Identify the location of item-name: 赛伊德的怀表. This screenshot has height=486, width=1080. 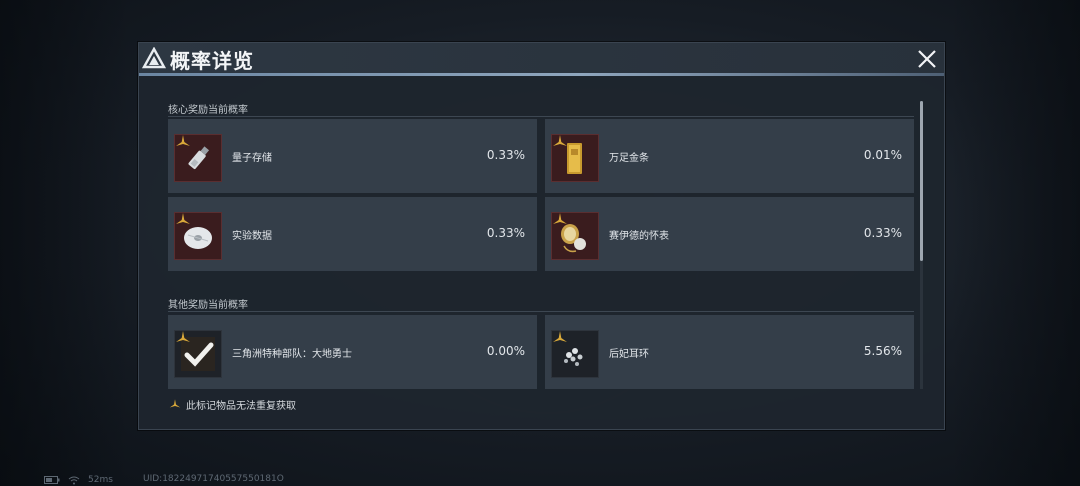
(639, 236).